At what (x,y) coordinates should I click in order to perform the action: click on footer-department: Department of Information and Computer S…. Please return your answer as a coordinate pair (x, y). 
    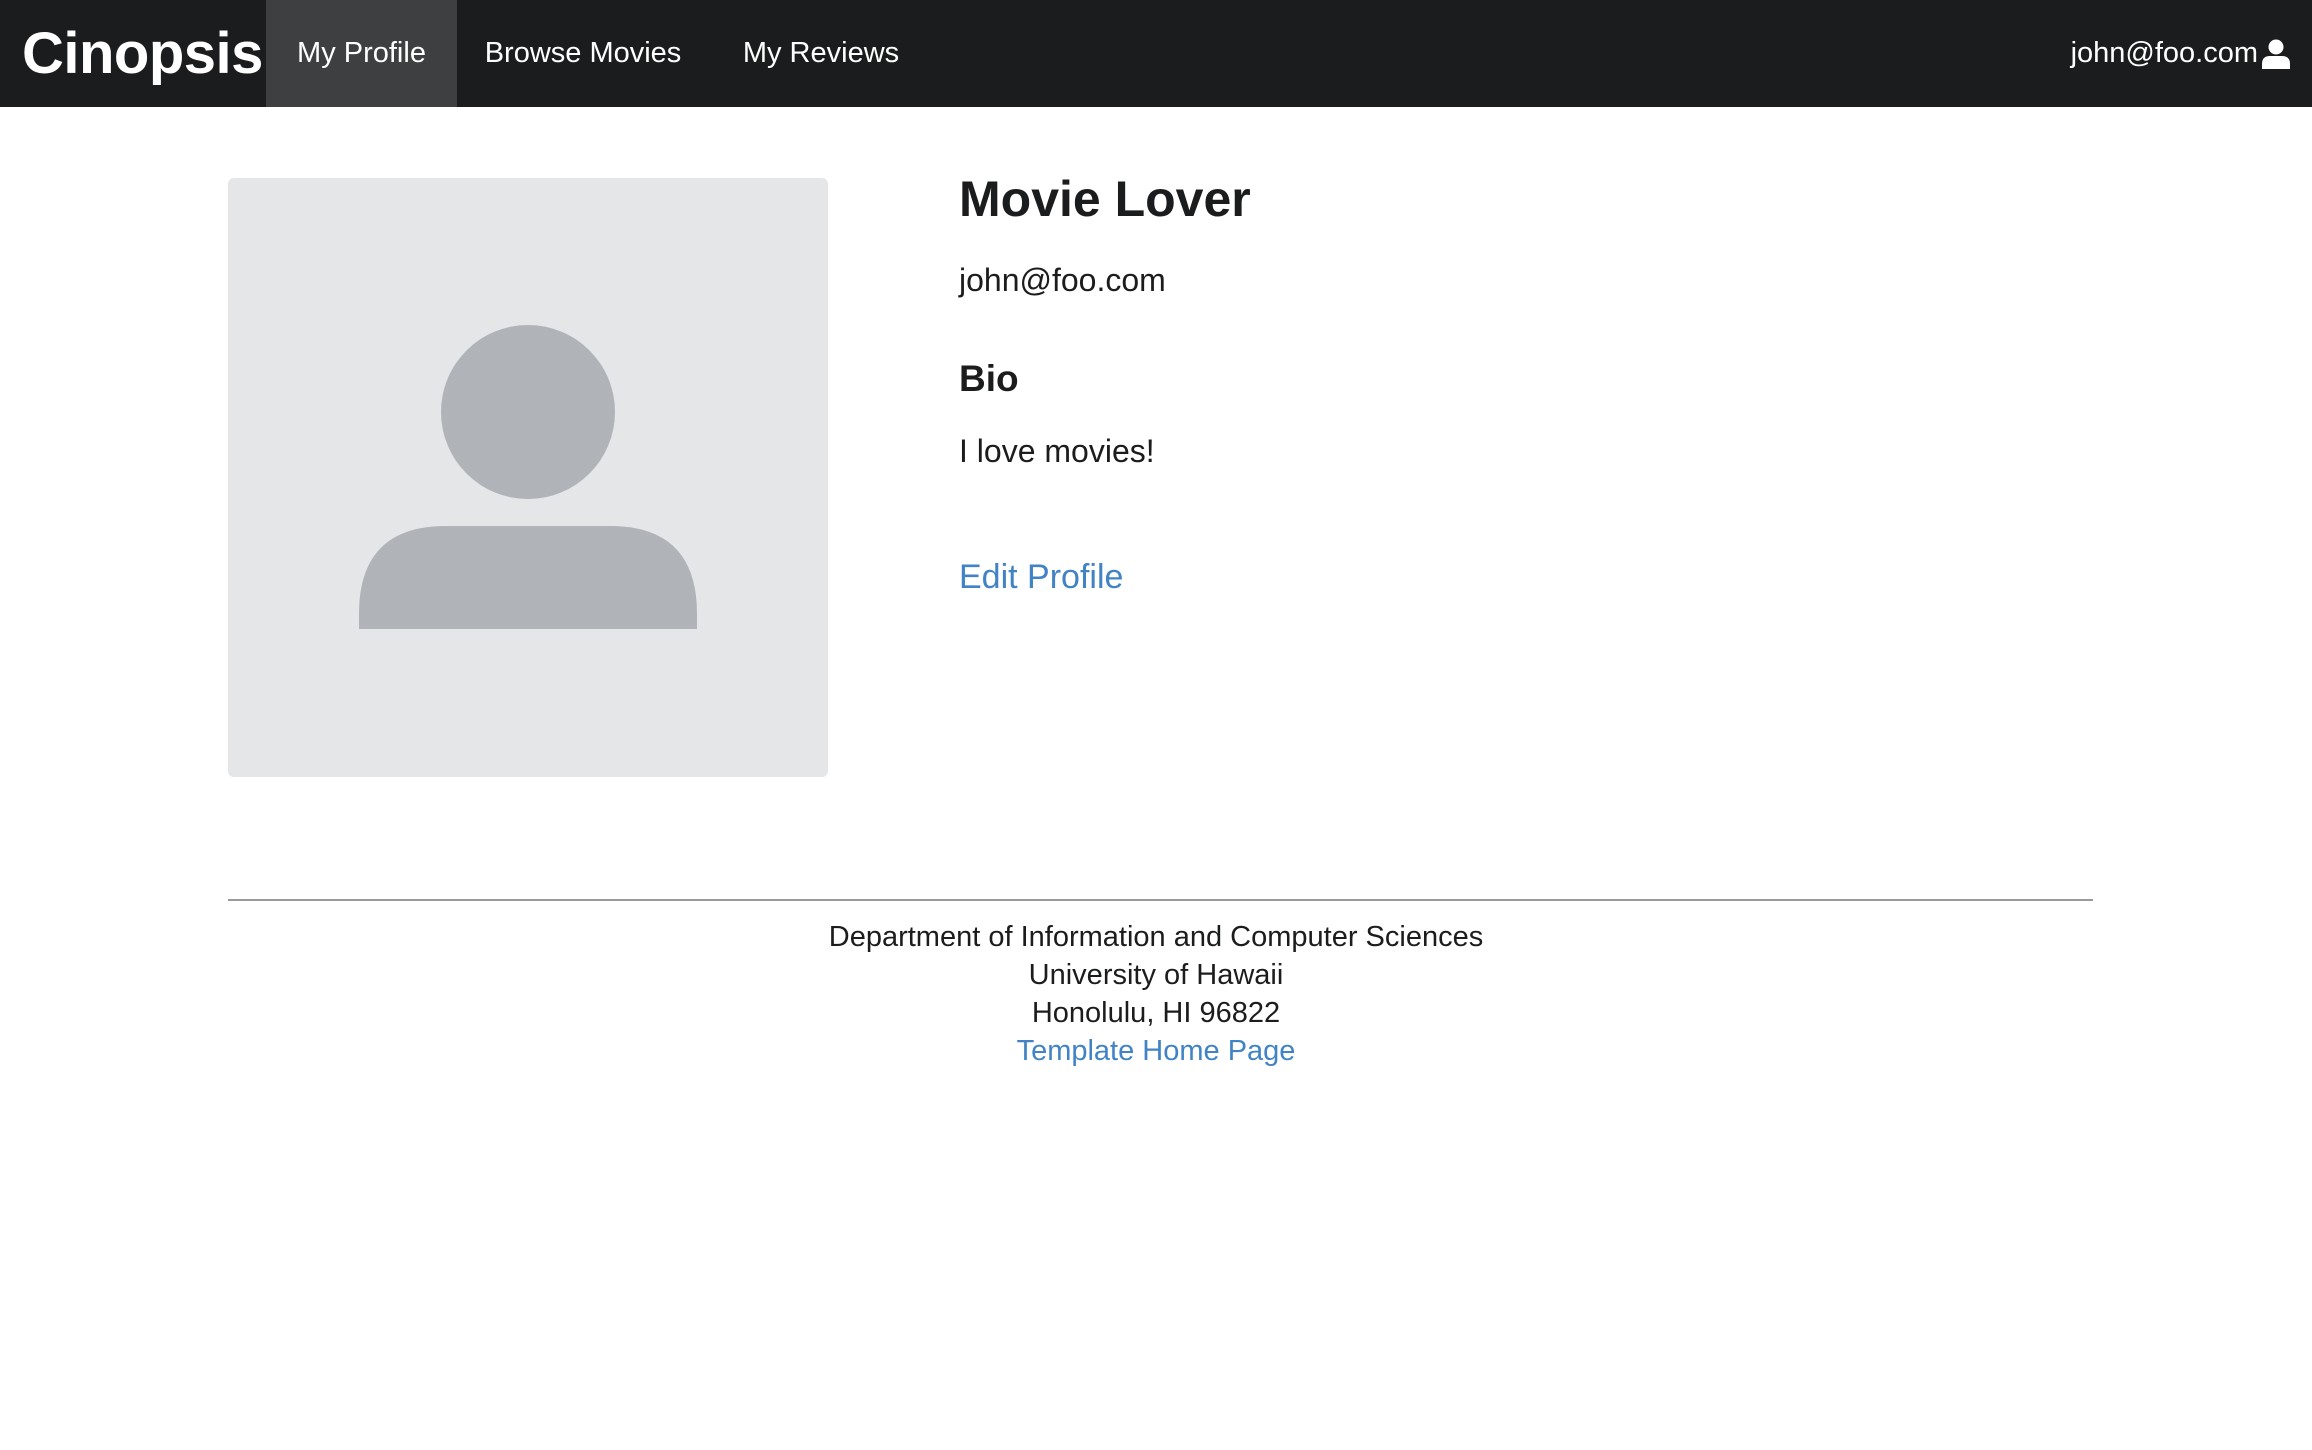
    Looking at the image, I should click on (1156, 937).